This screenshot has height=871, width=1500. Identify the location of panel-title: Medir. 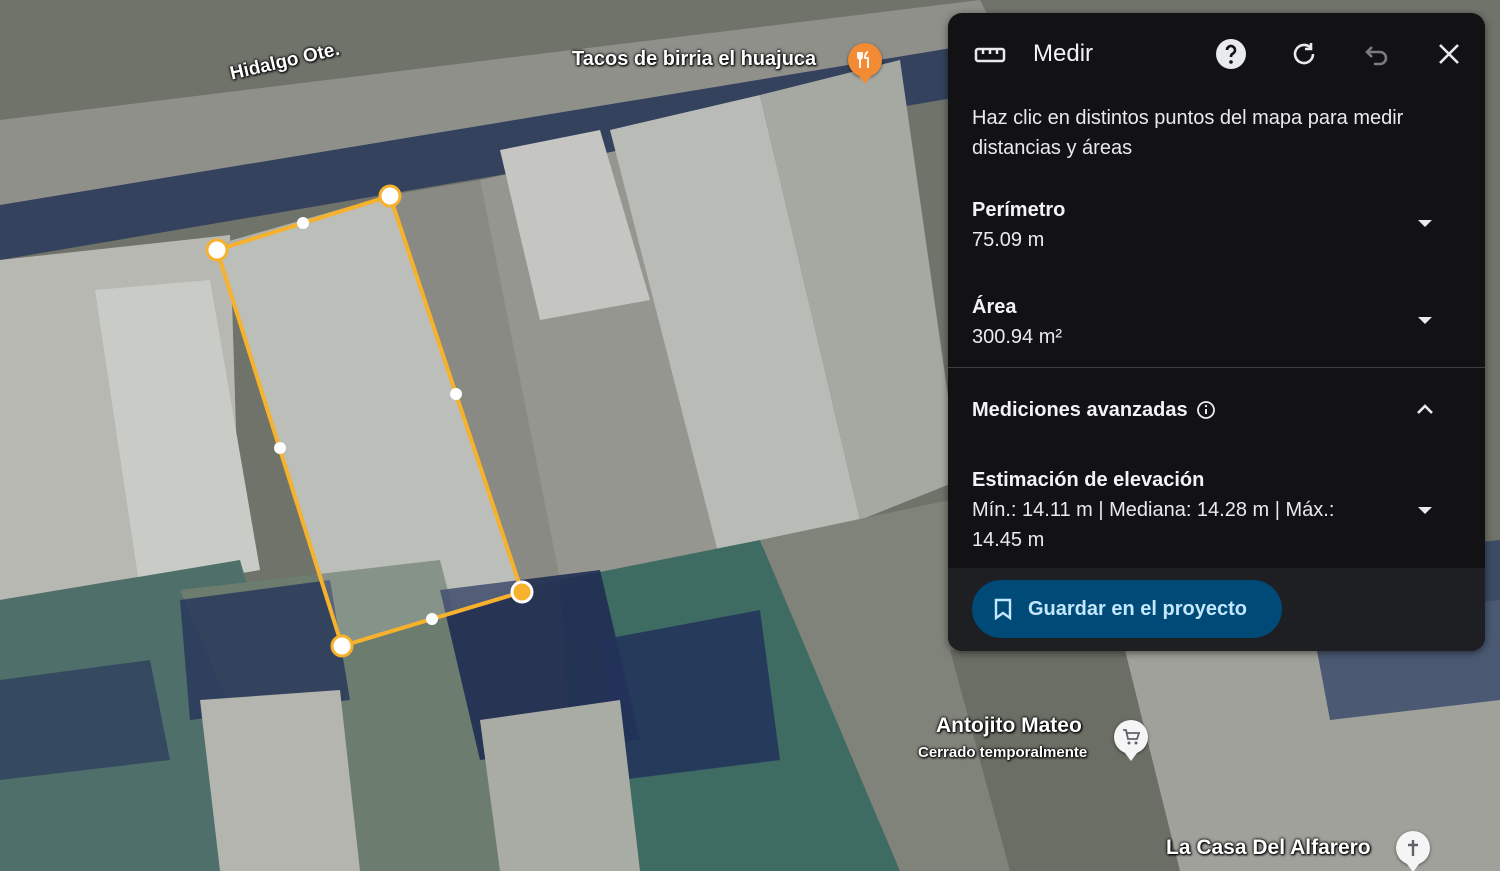
(1063, 53).